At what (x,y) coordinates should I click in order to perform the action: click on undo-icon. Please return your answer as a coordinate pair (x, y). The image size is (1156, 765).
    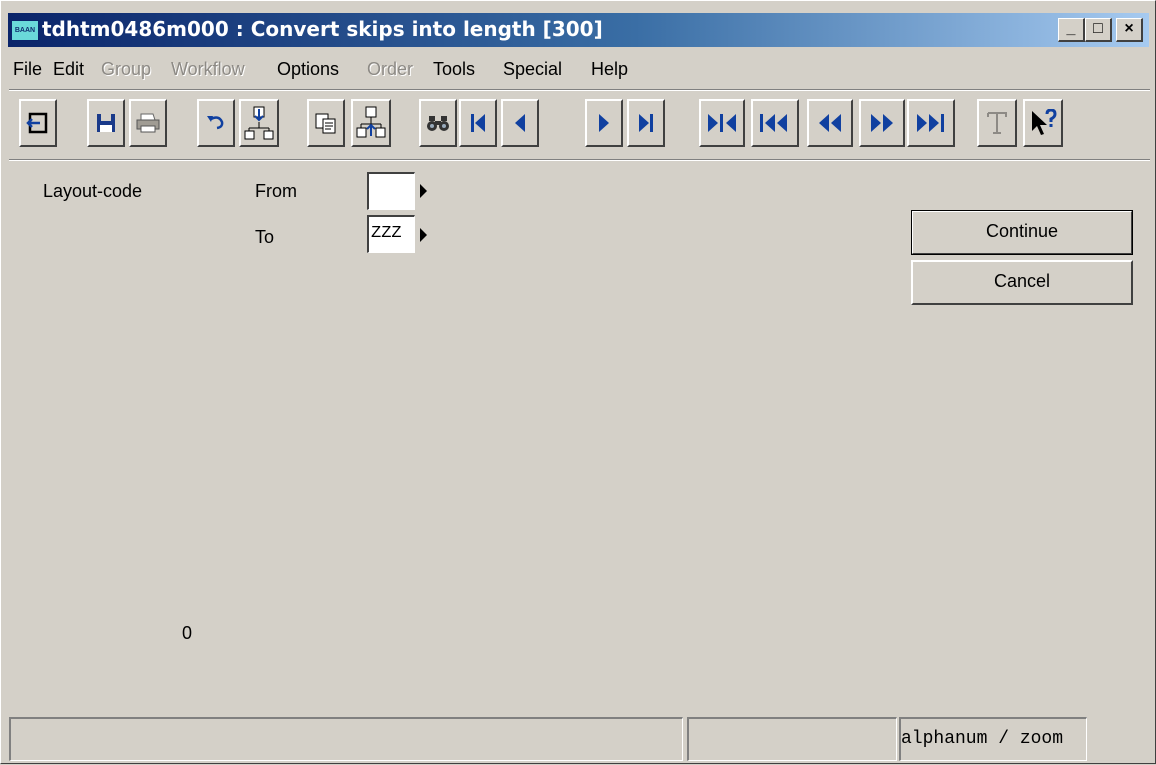
    Looking at the image, I should click on (215, 123).